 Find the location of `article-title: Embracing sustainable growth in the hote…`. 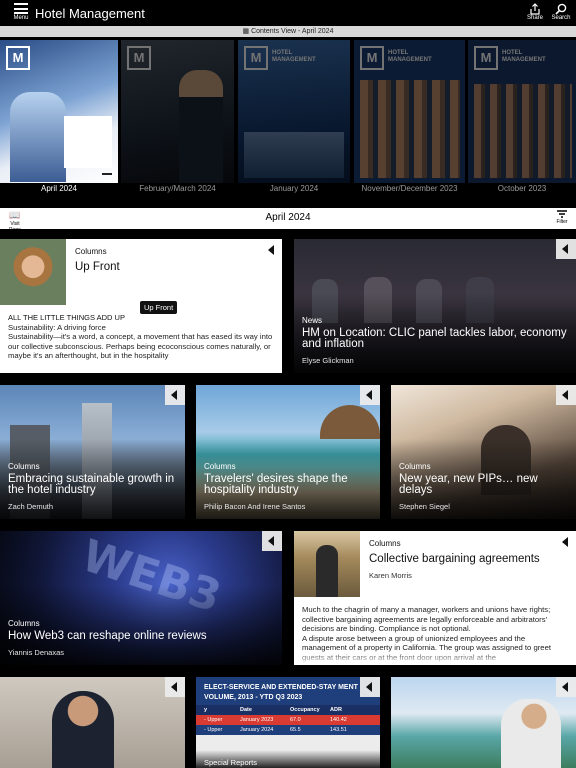

article-title: Embracing sustainable growth in the hote… is located at coordinates (91, 484).